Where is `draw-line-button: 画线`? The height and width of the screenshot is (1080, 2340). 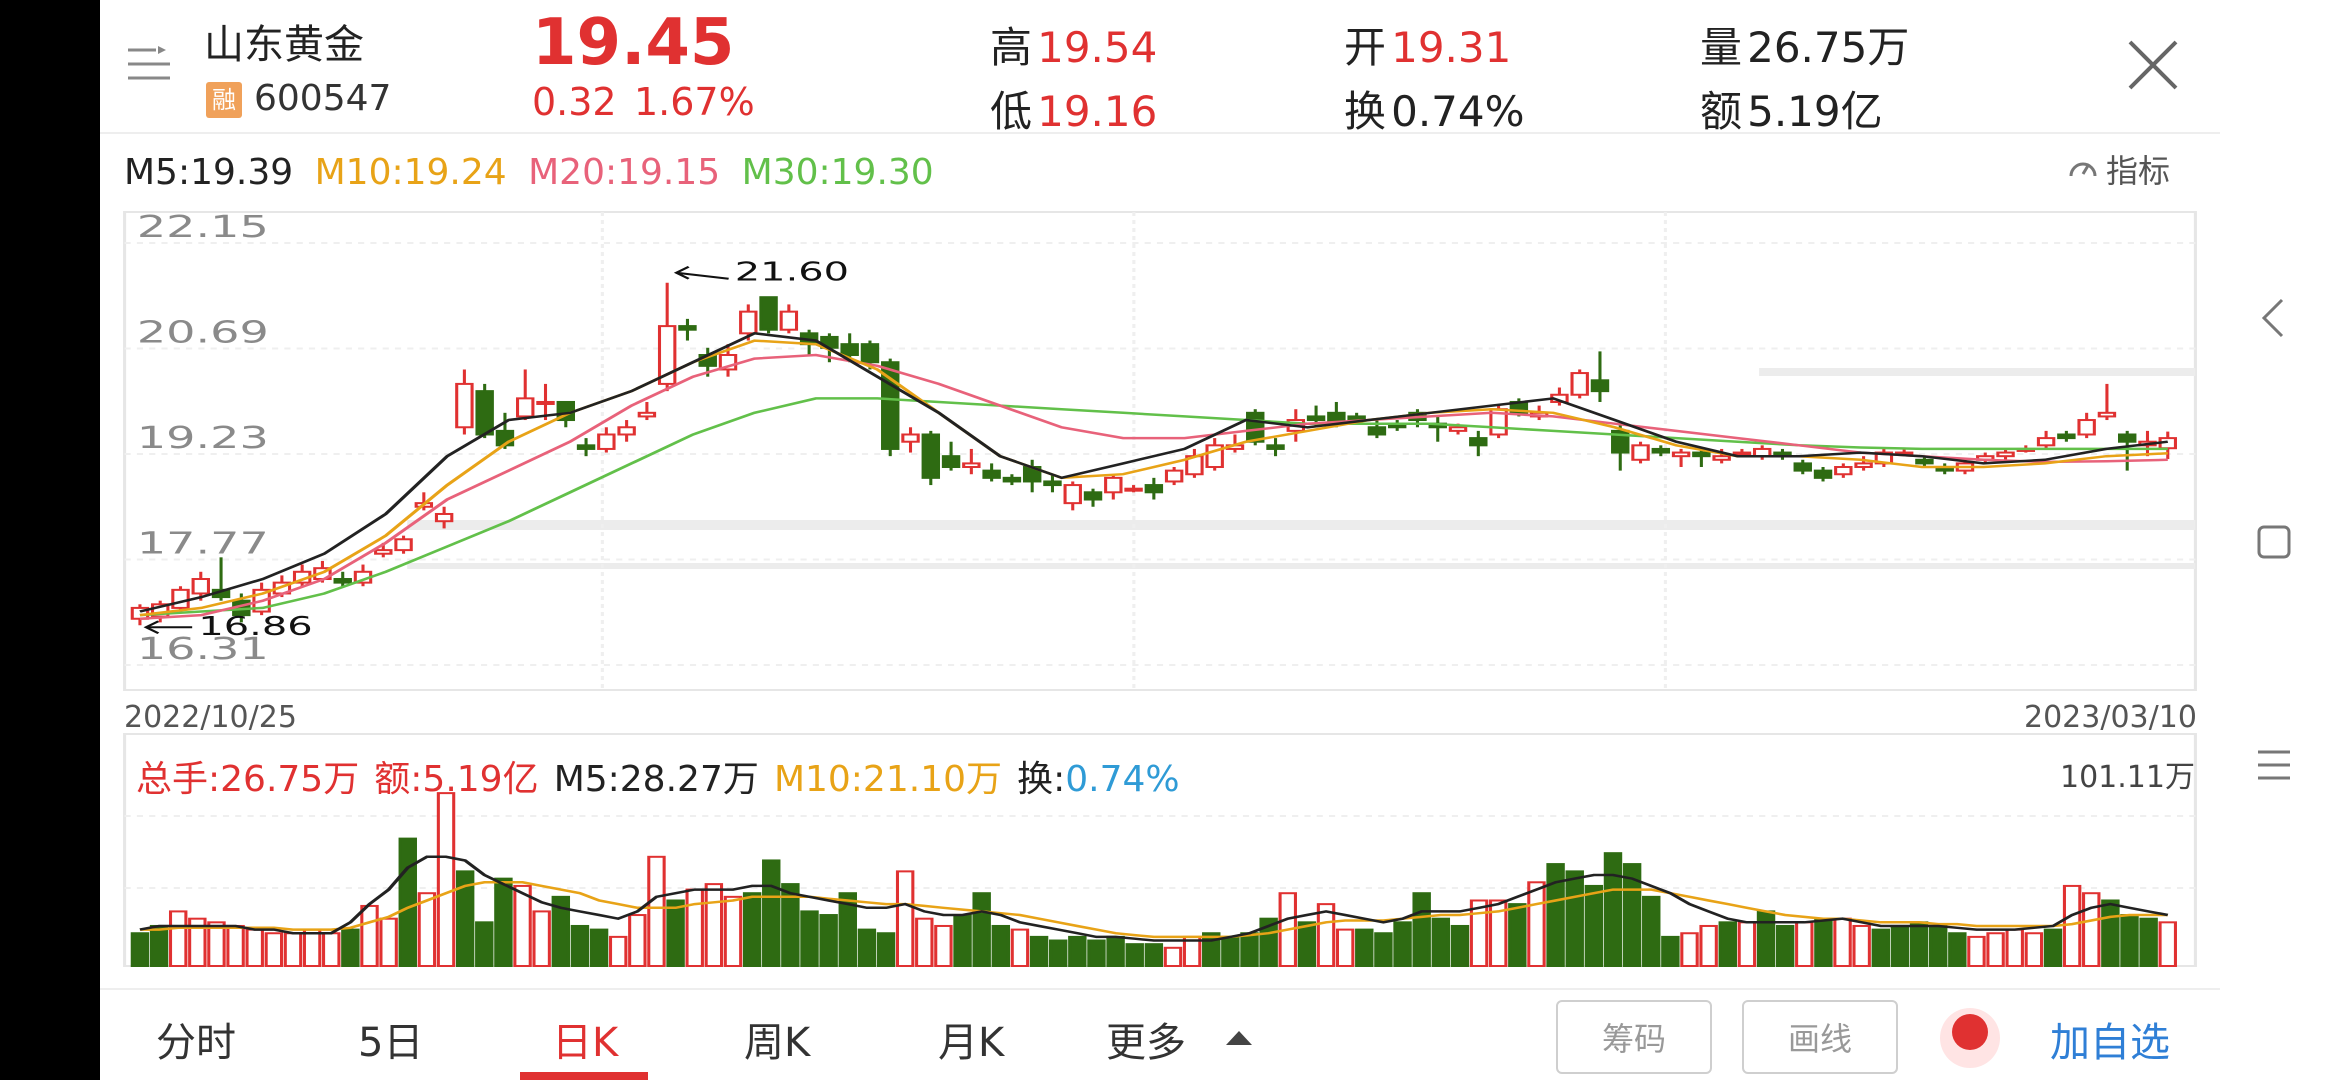
draw-line-button: 画线 is located at coordinates (1820, 1037).